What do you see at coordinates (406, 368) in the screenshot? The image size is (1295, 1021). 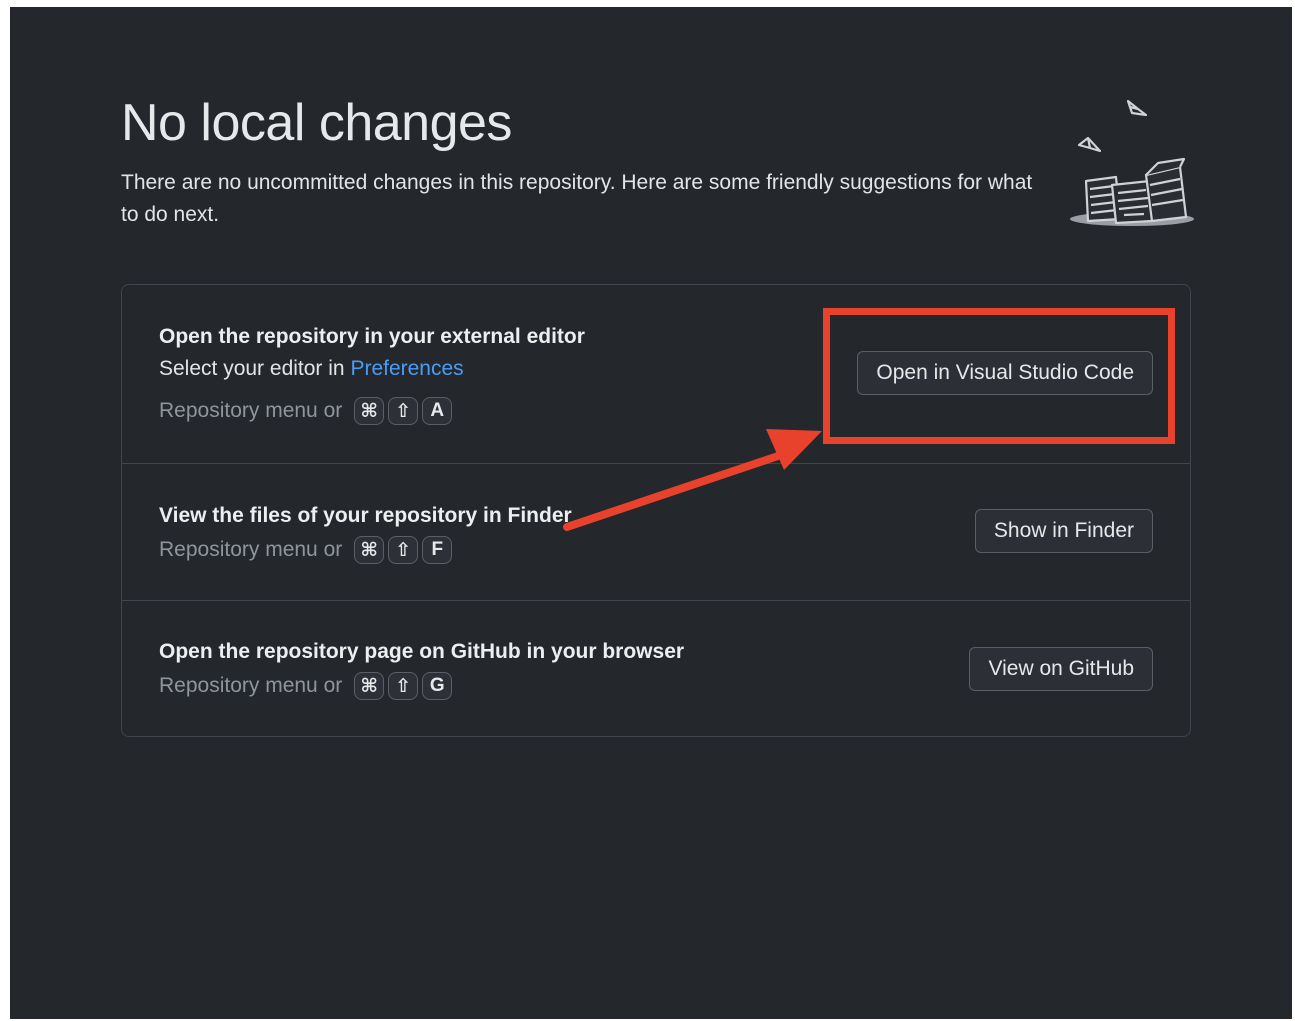 I see `preferences-link: Preferences` at bounding box center [406, 368].